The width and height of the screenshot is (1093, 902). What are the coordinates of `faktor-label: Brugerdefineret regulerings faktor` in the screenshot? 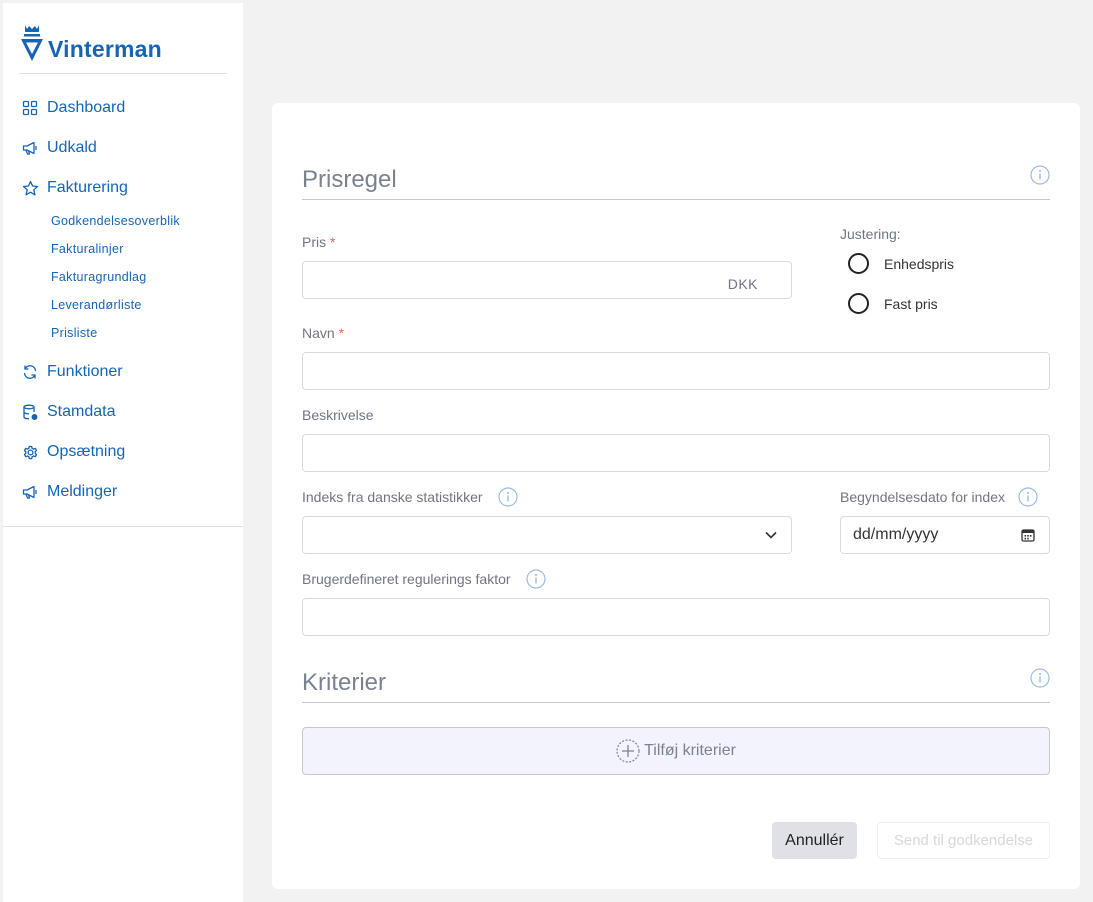 It's located at (406, 579).